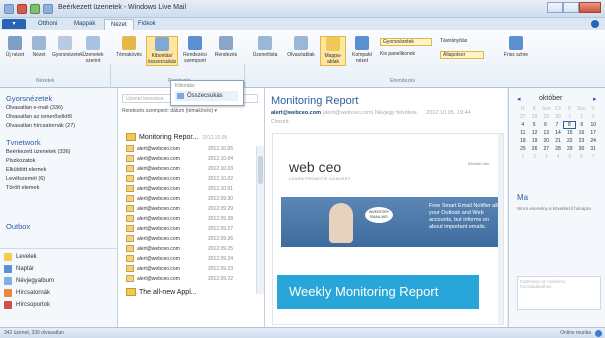 The width and height of the screenshot is (605, 338). What do you see at coordinates (362, 50) in the screenshot?
I see `compact-view-button: Kompakt nézet` at bounding box center [362, 50].